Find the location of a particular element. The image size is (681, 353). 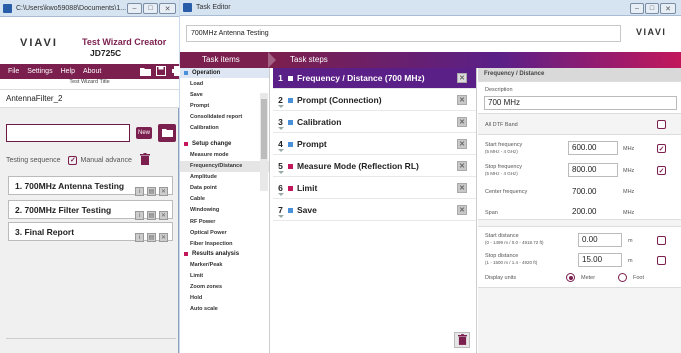

task-item-prompt: Prompt is located at coordinates (224, 105).